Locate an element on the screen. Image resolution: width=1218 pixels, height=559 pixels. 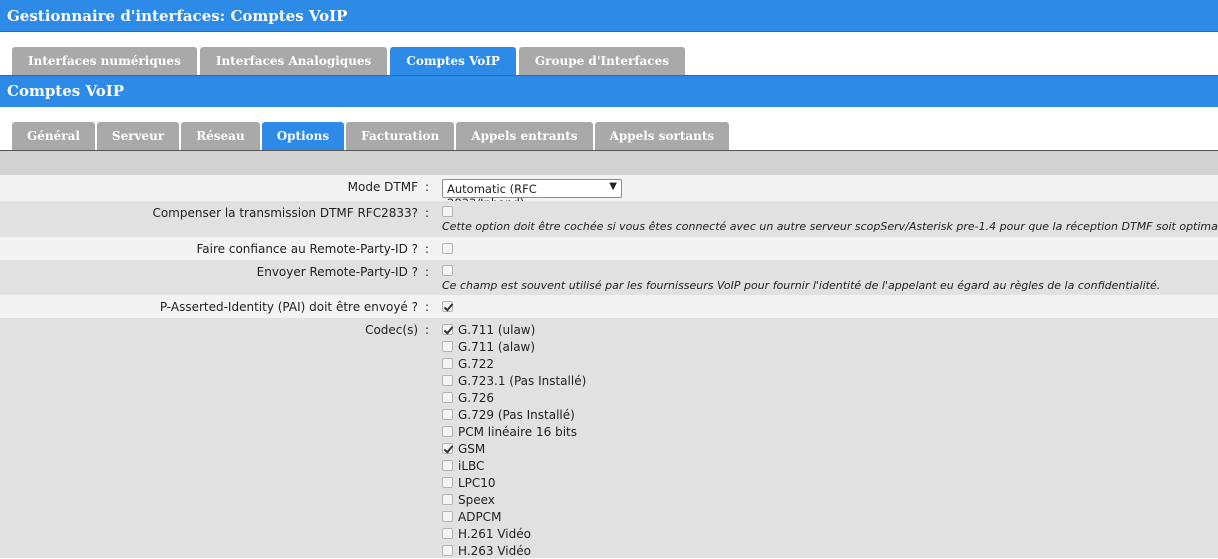
codec-label: G.711 (ulaw) is located at coordinates (497, 329).